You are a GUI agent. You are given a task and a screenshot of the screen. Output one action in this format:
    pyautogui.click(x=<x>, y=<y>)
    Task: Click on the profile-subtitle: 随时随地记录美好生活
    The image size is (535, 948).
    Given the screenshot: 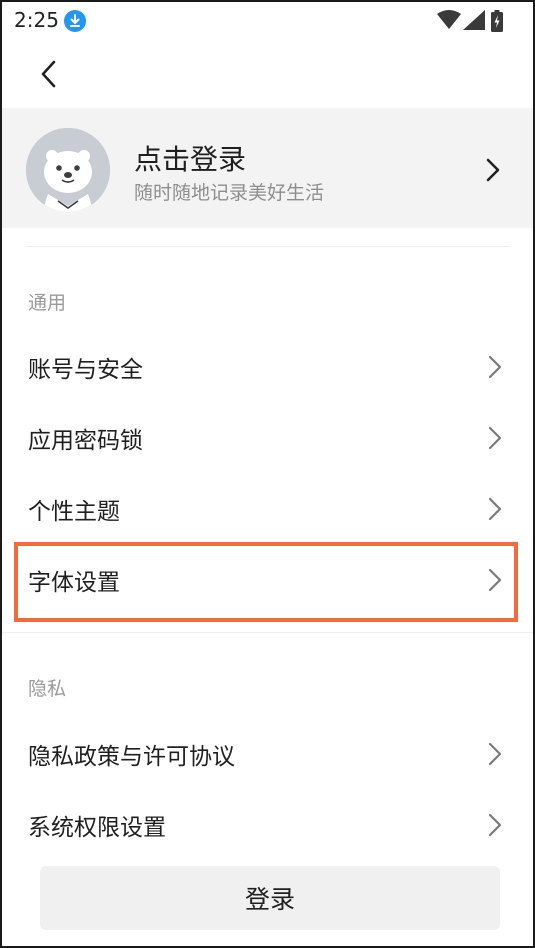 What is the action you would take?
    pyautogui.click(x=229, y=193)
    